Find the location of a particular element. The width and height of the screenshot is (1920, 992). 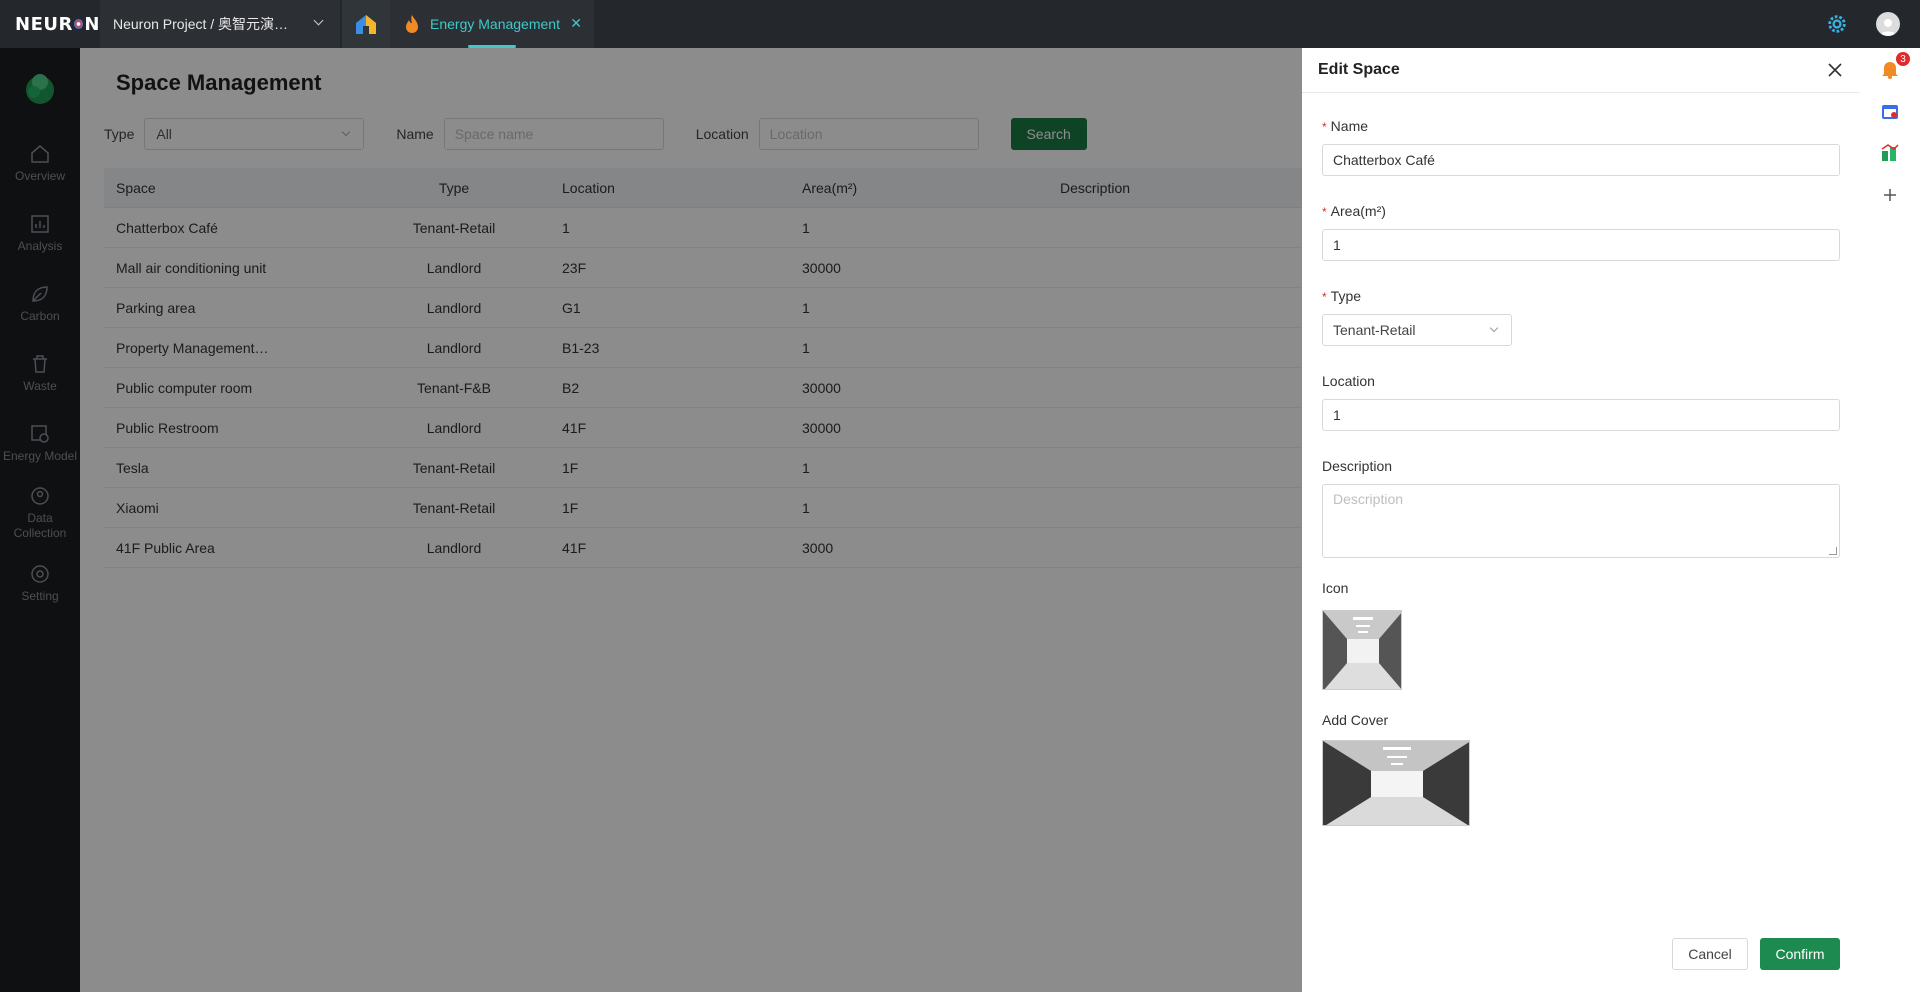

name-field-label: * Name is located at coordinates (1581, 126).